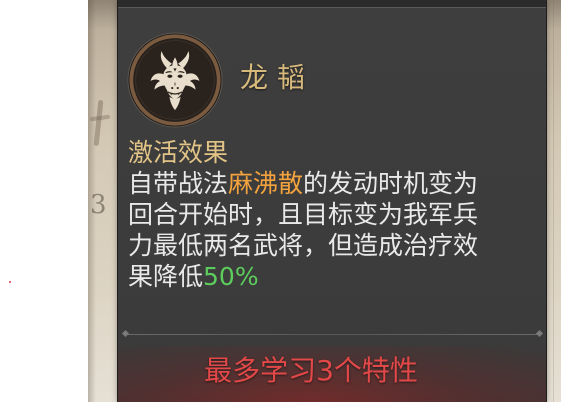  What do you see at coordinates (303, 245) in the screenshot?
I see `effect-text: 力最低两名武将，但造成治疗效` at bounding box center [303, 245].